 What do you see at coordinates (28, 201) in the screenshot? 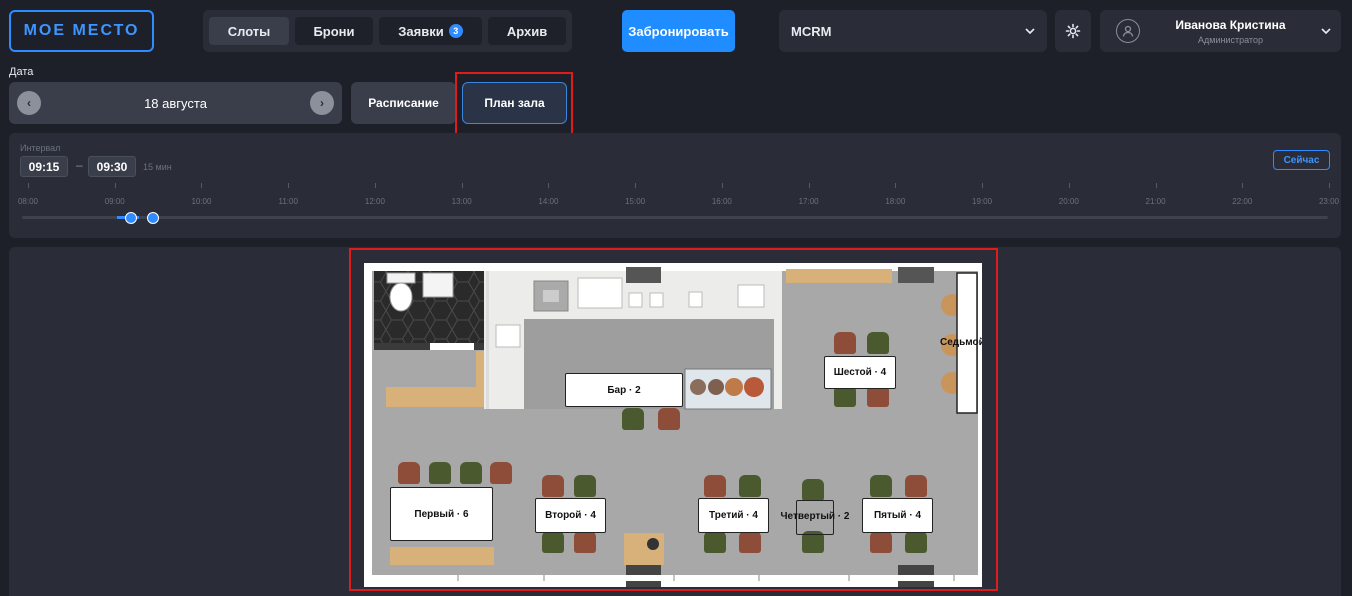
I see `timeline-tick-label: 08:00` at bounding box center [28, 201].